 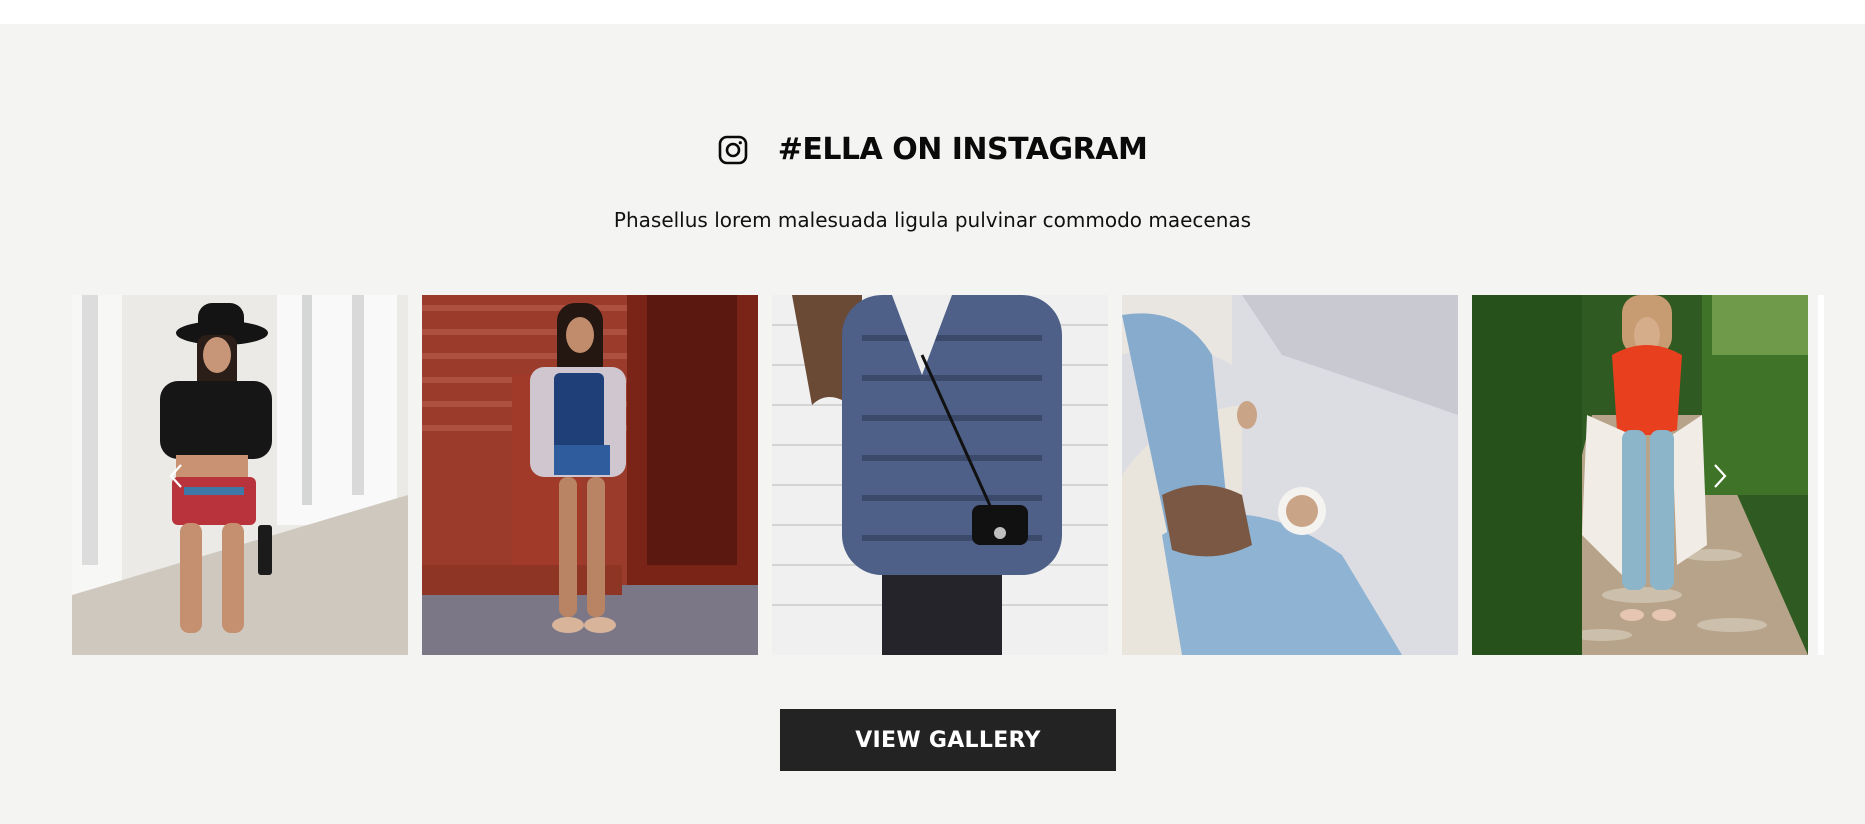 I want to click on next-photo-peek, so click(x=1821, y=475).